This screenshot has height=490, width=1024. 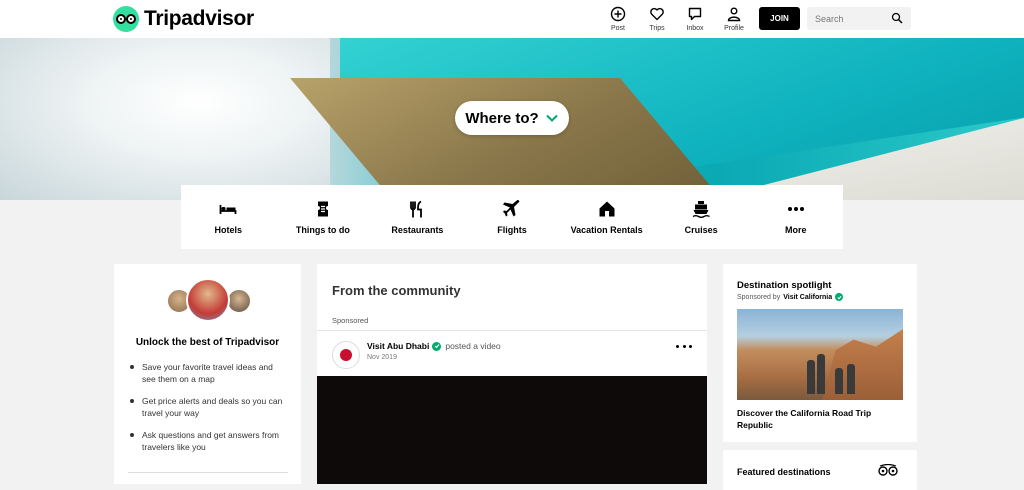 What do you see at coordinates (734, 14) in the screenshot?
I see `person-icon` at bounding box center [734, 14].